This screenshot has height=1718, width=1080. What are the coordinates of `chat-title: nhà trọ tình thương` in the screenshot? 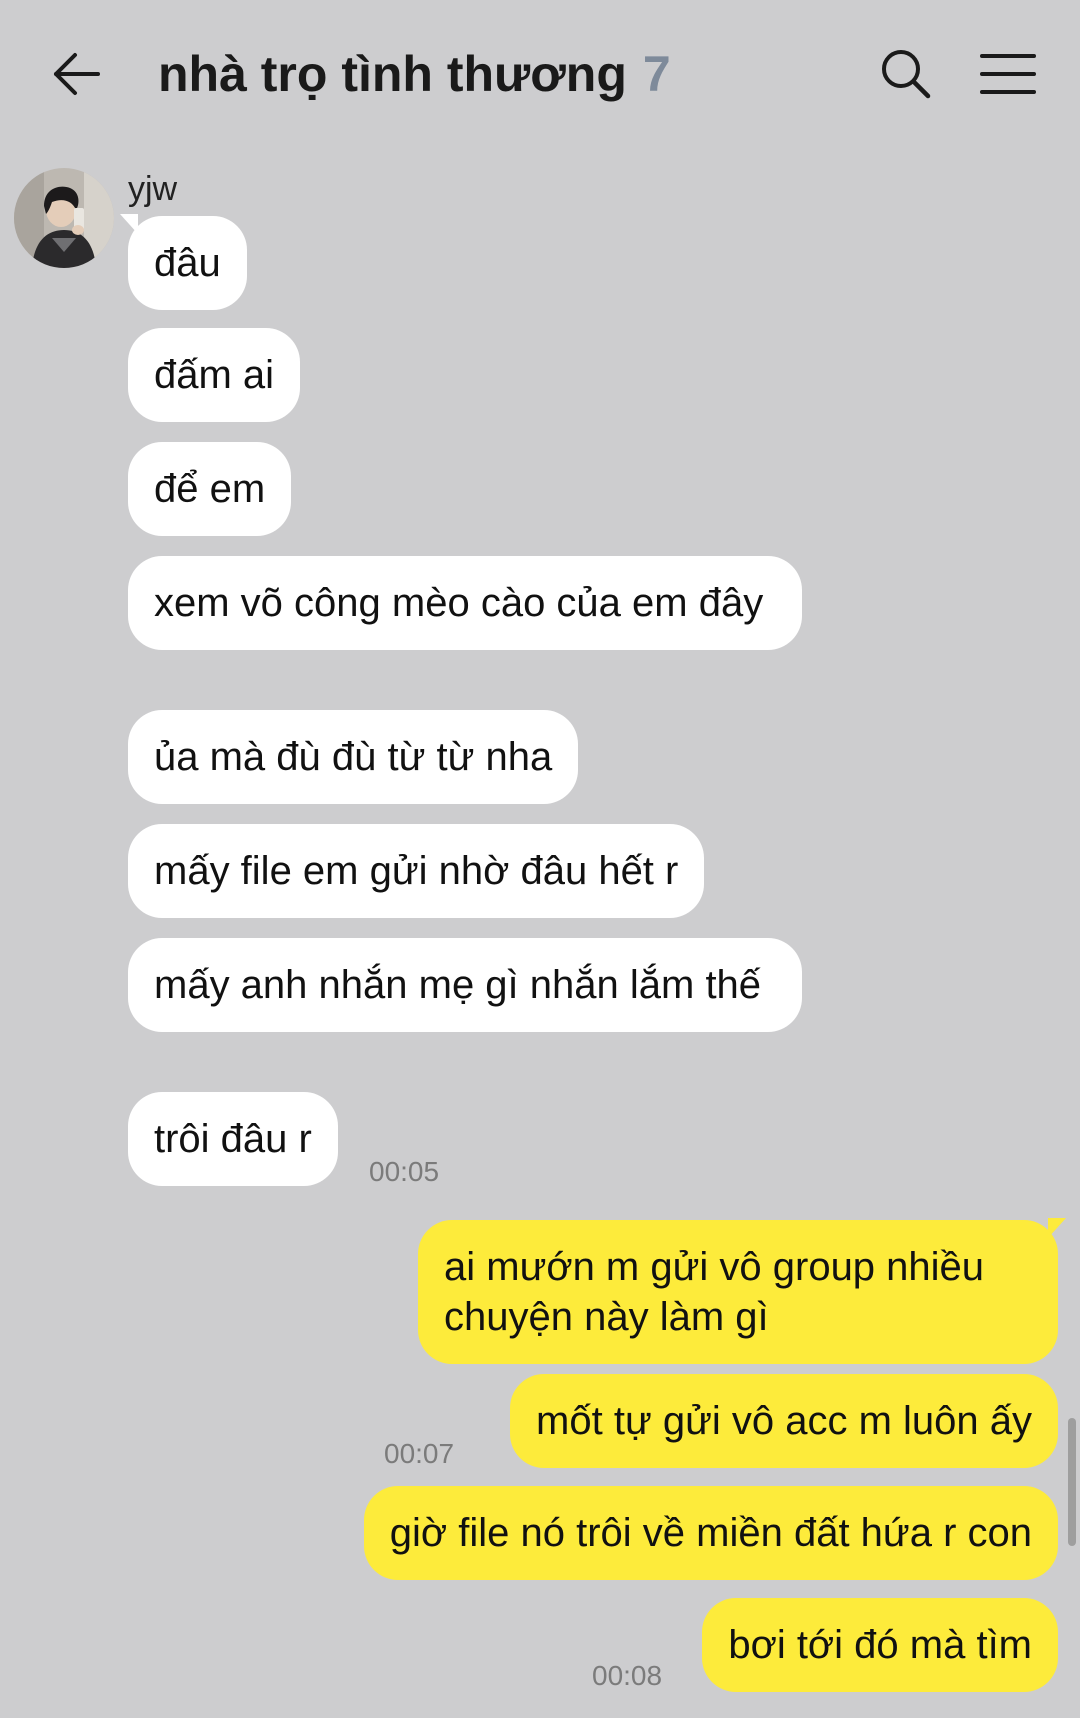 It's located at (392, 74).